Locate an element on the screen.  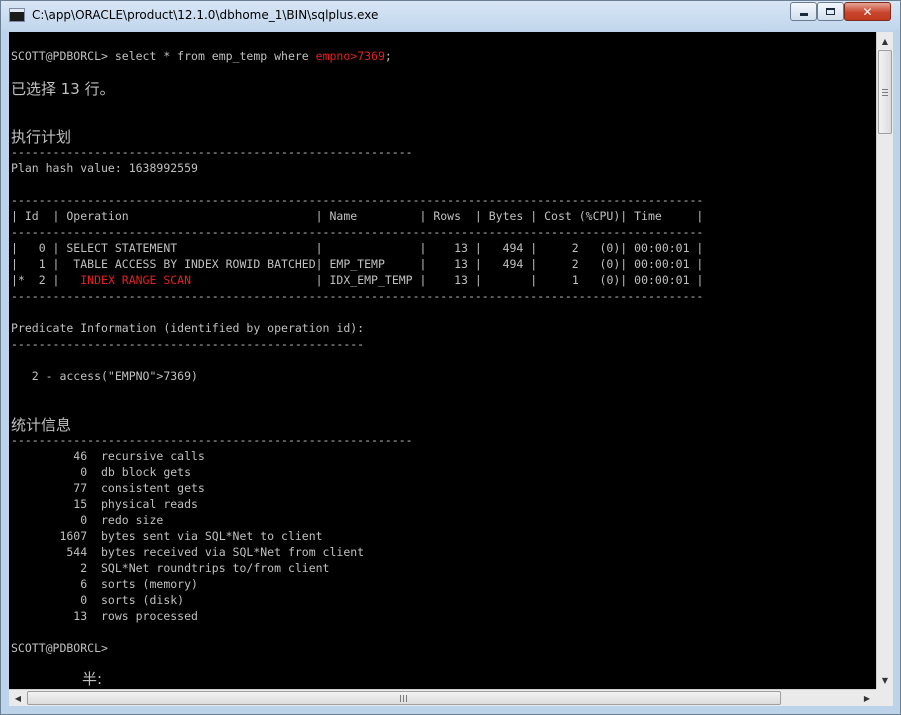
scroll-right-icon: ▶ is located at coordinates (867, 698).